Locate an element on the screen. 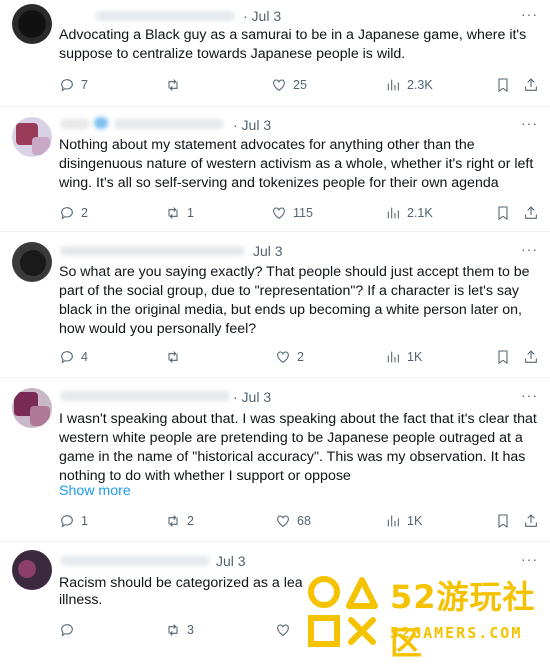  retweet-count: 1 is located at coordinates (190, 213).